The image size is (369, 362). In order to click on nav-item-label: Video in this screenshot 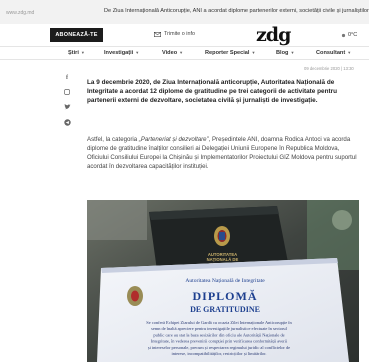, I will do `click(170, 53)`.